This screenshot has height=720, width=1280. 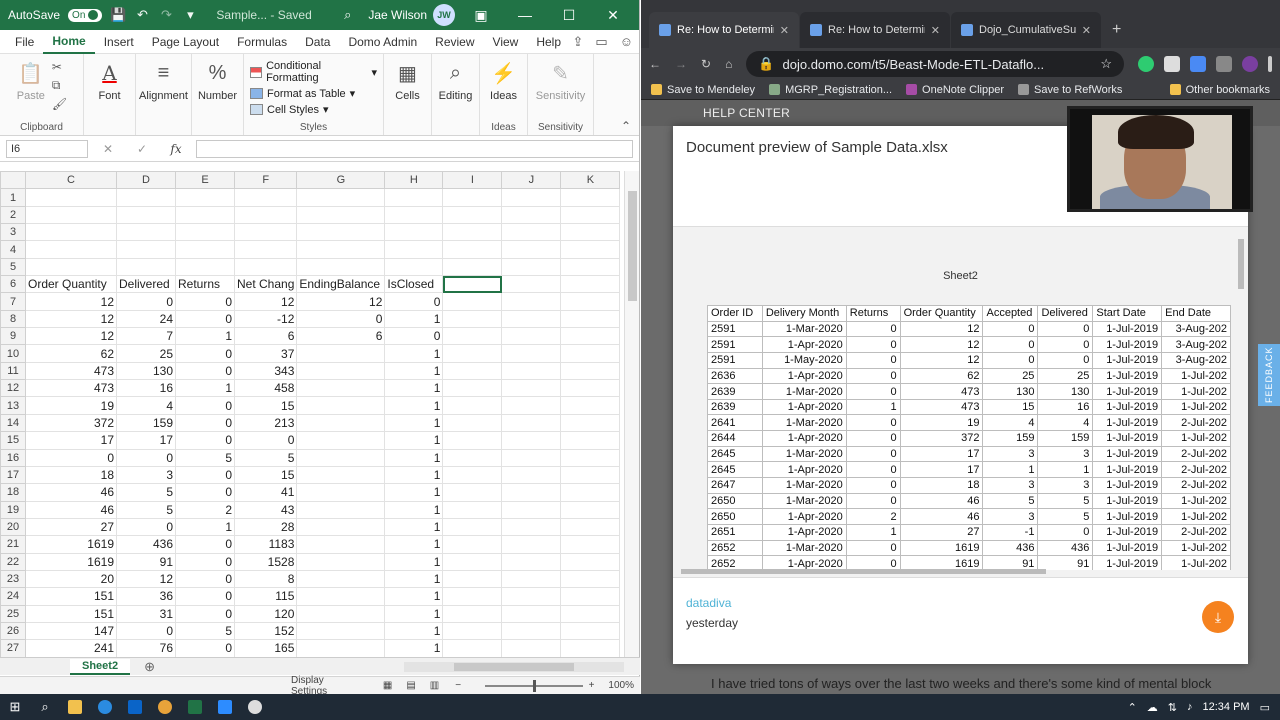 I want to click on zoom-level: 100%, so click(x=621, y=685).